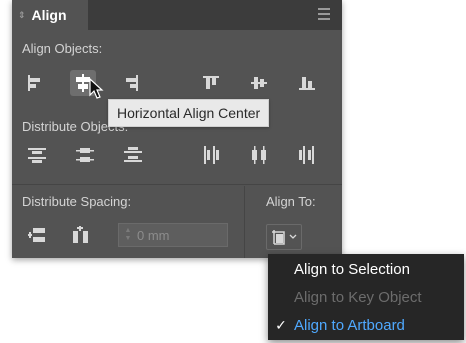  What do you see at coordinates (352, 269) in the screenshot?
I see `menu-item-label: Align to Selection` at bounding box center [352, 269].